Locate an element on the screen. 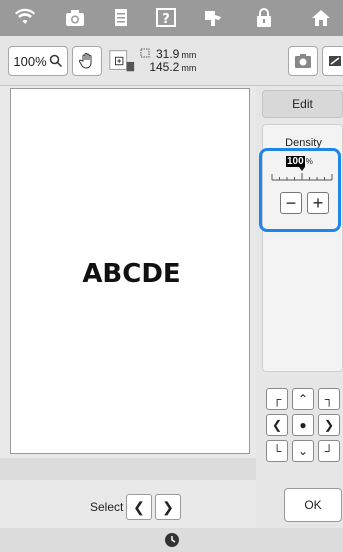  select-row: Select ❮ ❯ is located at coordinates (128, 507).